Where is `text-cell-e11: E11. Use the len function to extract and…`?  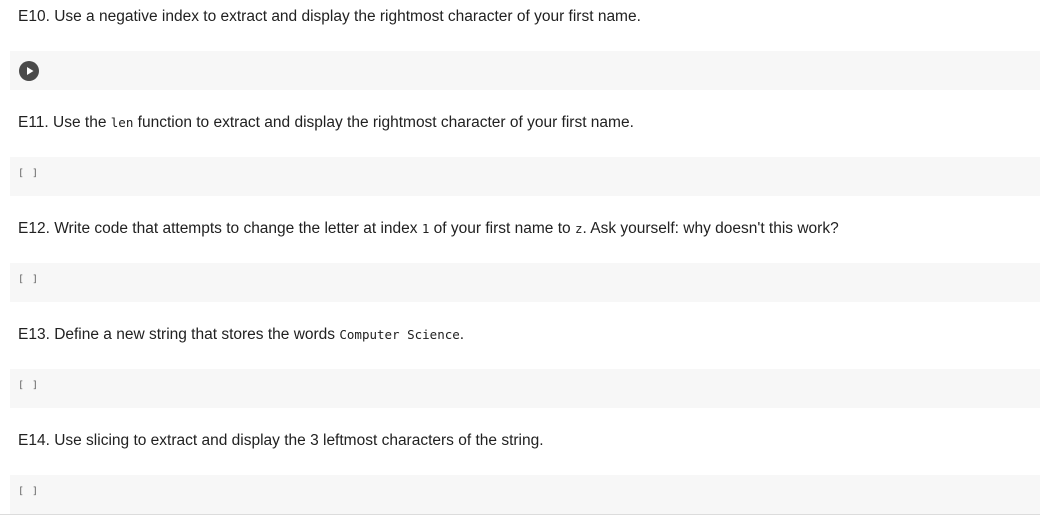
text-cell-e11: E11. Use the len function to extract and… is located at coordinates (326, 123).